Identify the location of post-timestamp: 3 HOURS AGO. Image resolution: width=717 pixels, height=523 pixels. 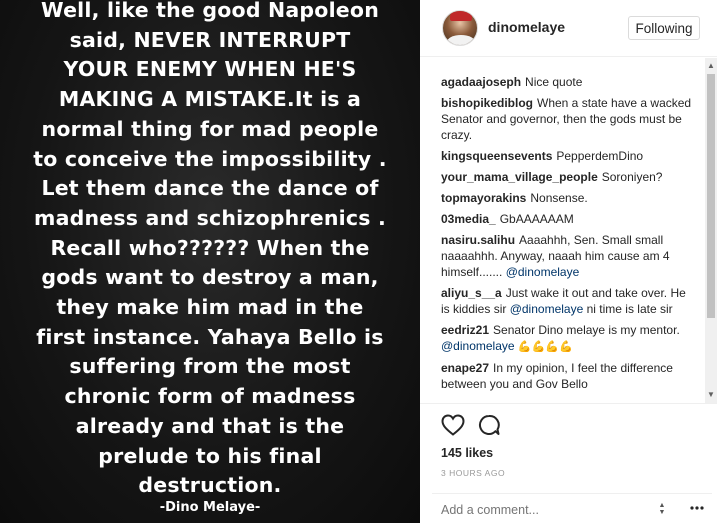
(473, 473).